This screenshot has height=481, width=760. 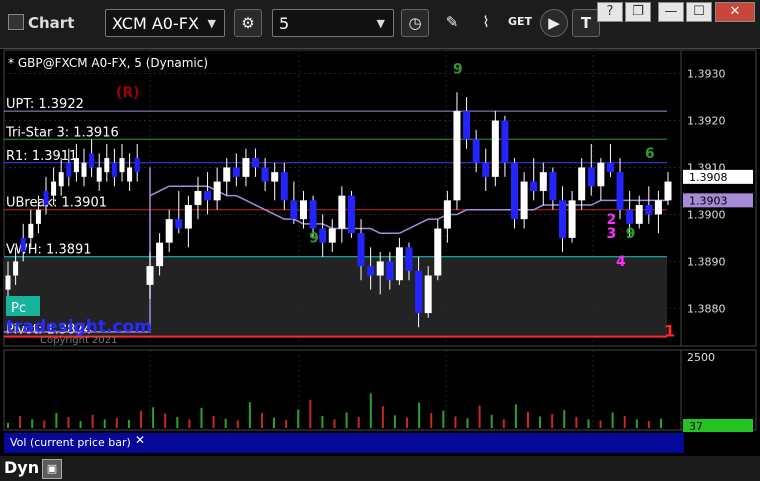 What do you see at coordinates (128, 93) in the screenshot?
I see `signal-marker: (R)` at bounding box center [128, 93].